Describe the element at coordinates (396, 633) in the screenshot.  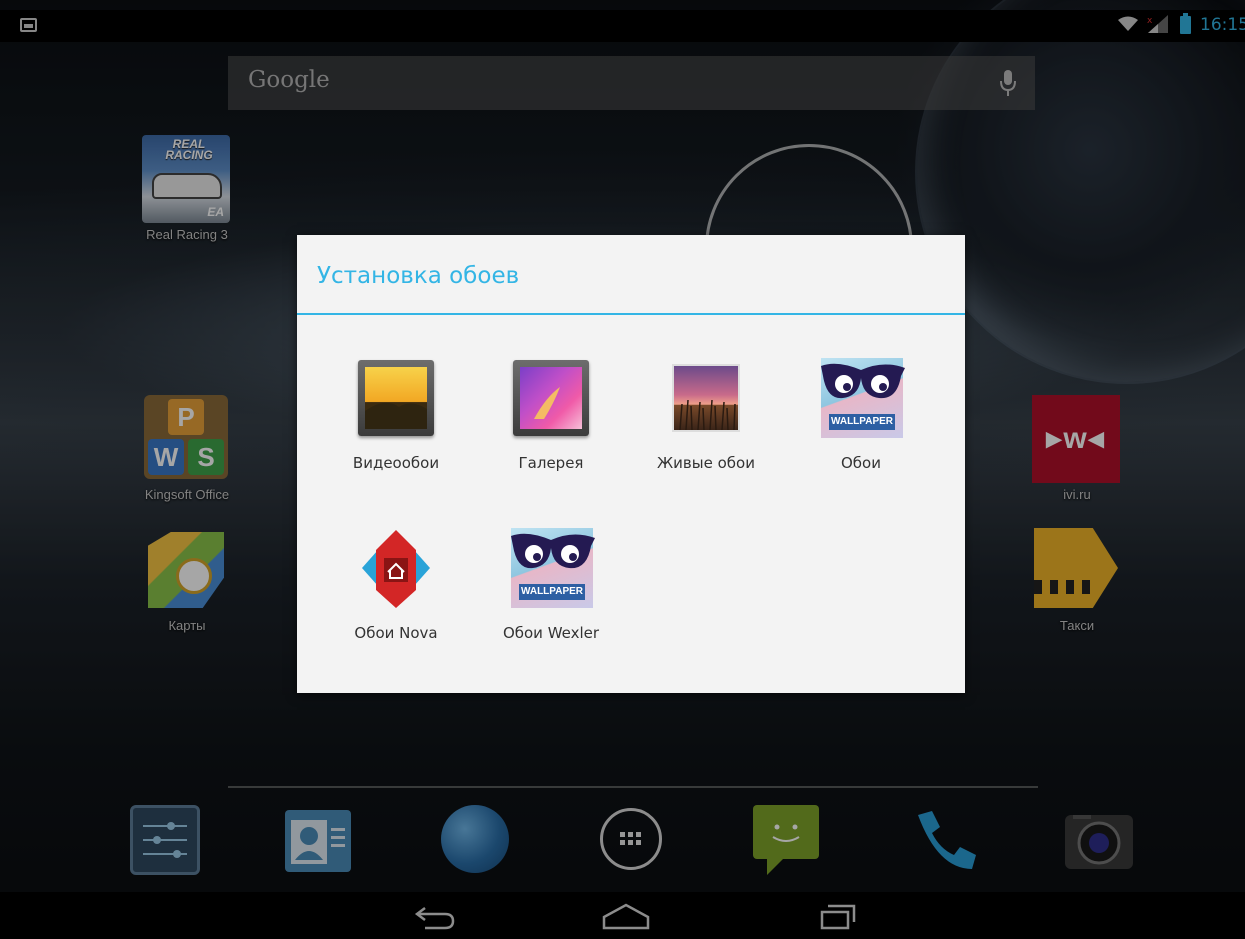
I see `item-label: Обои Nova` at that location.